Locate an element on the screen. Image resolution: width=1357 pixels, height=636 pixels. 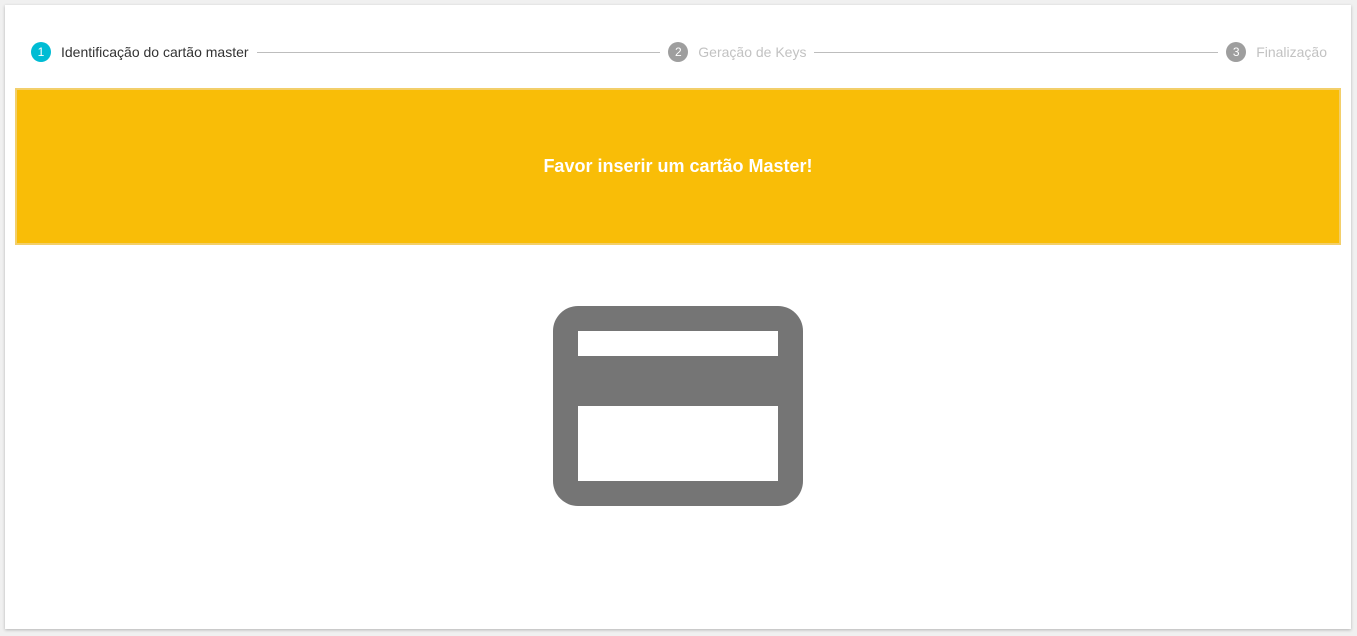
step-label: Geração de Keys is located at coordinates (752, 52).